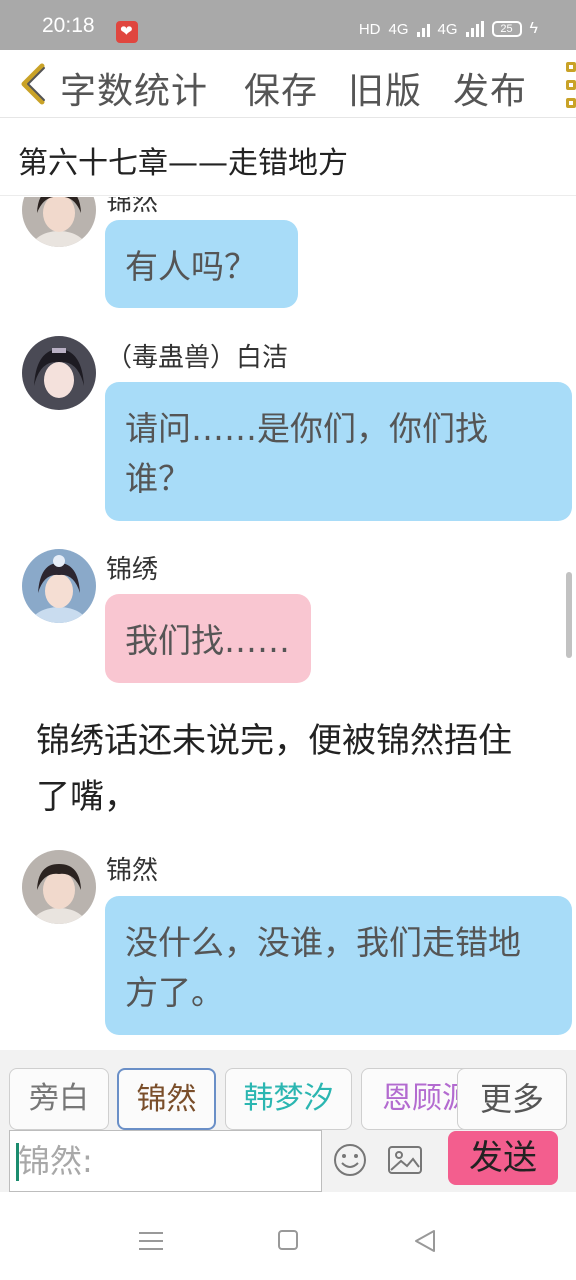  I want to click on avatar-baijie, so click(59, 373).